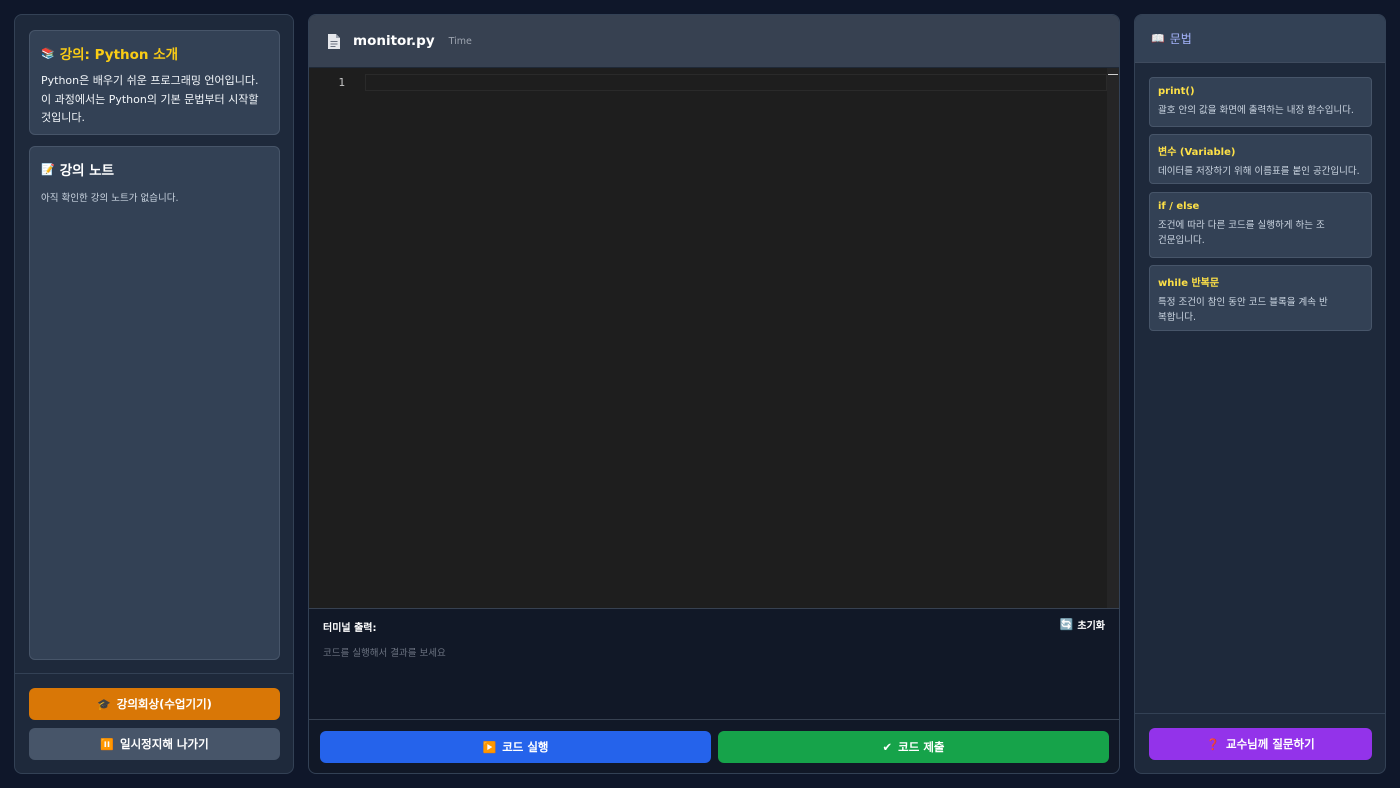 Image resolution: width=1400 pixels, height=788 pixels. Describe the element at coordinates (1189, 283) in the screenshot. I see `grammar-term: while 반복문` at that location.